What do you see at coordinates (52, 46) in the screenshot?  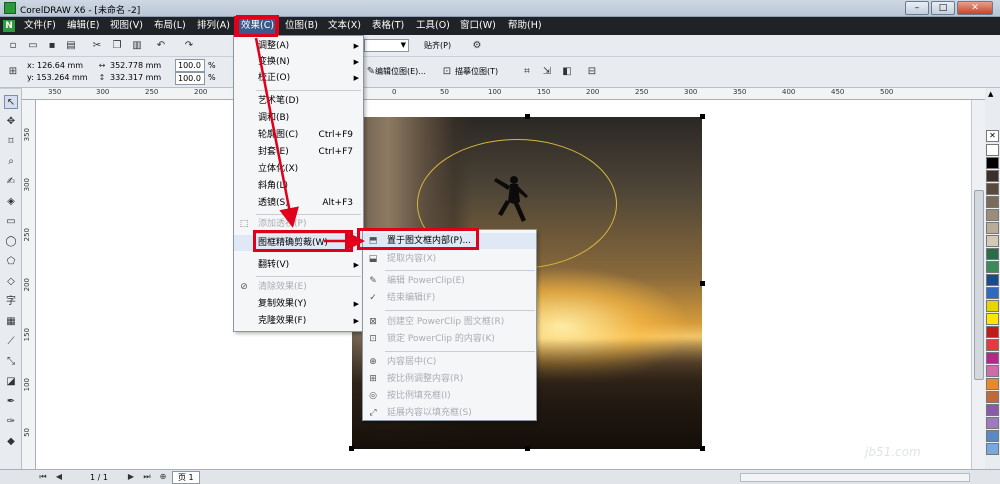 I see `save-icon: ▪` at bounding box center [52, 46].